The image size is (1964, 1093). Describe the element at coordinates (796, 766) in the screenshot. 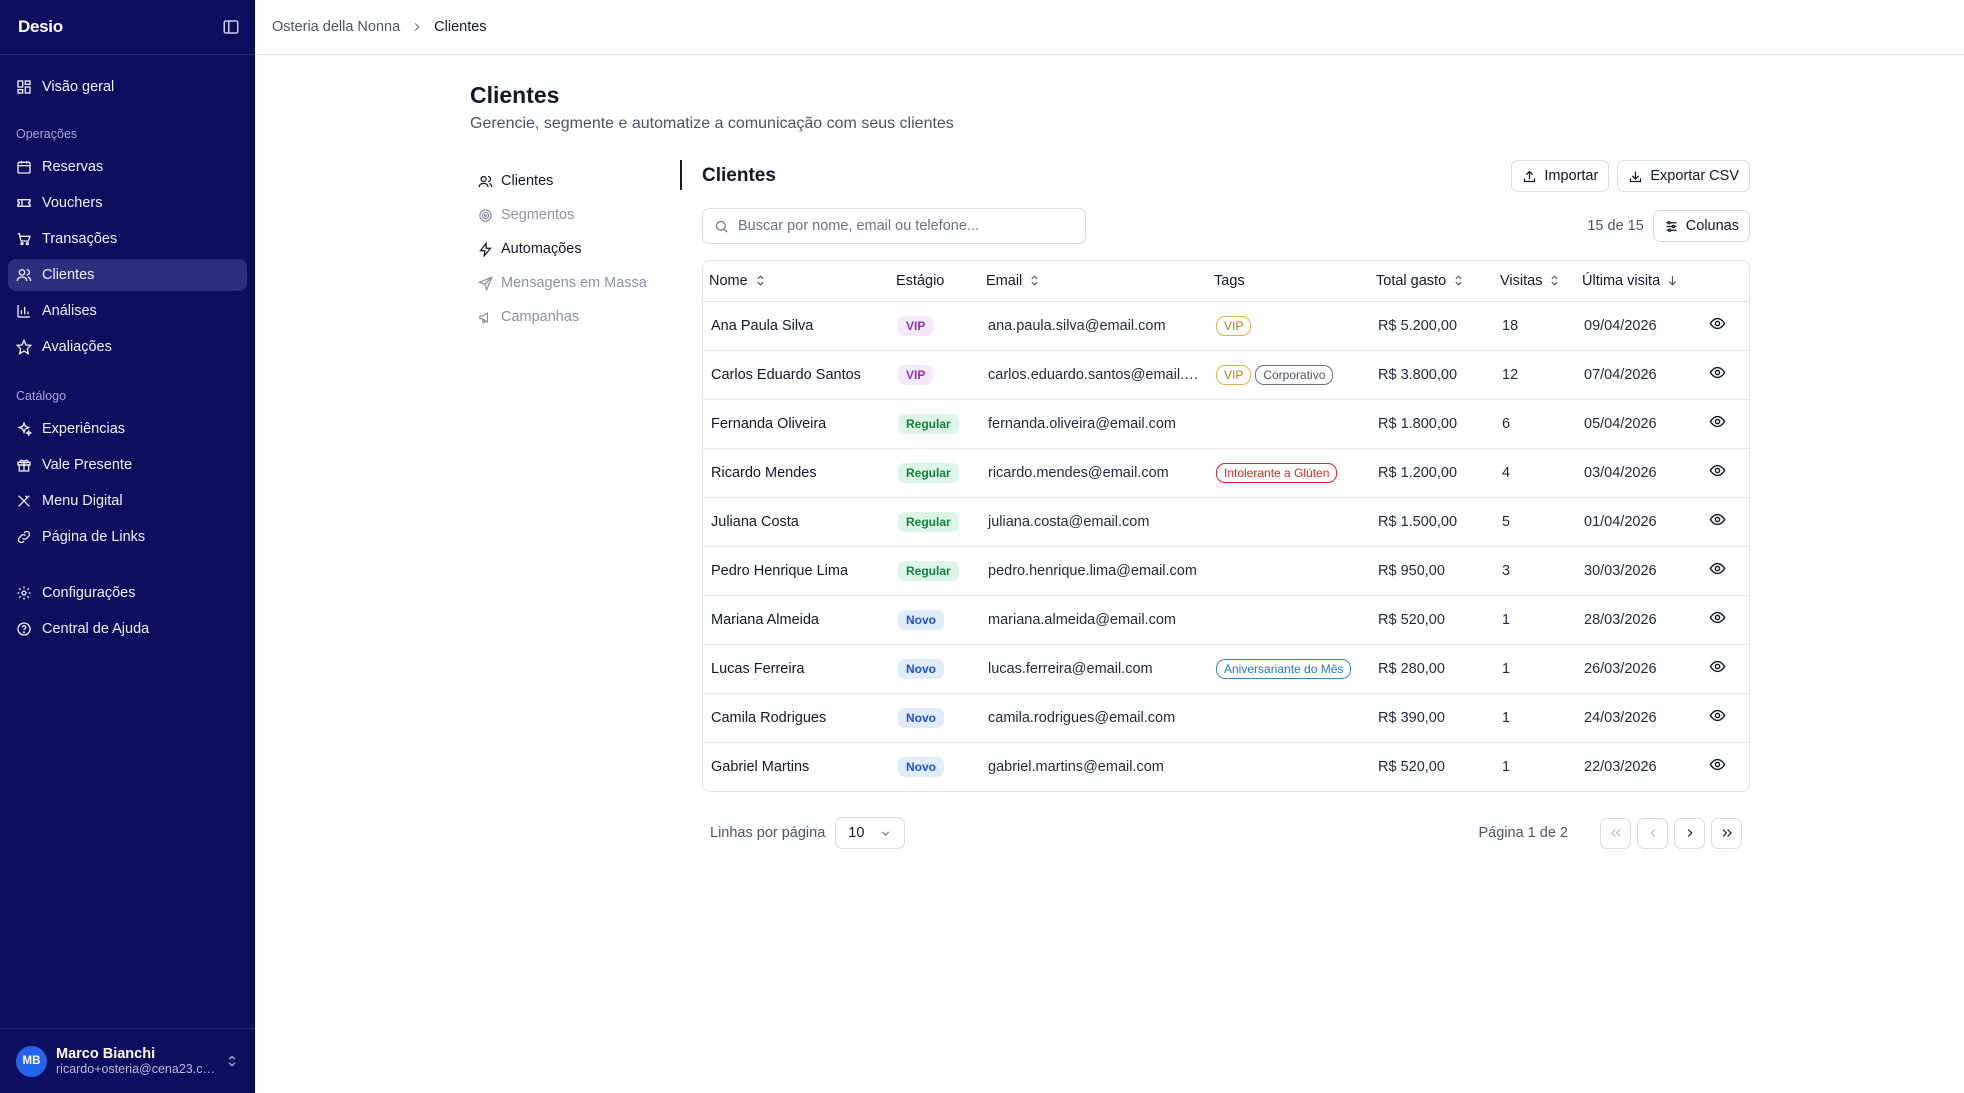

I see `client-name: Gabriel Martins` at that location.